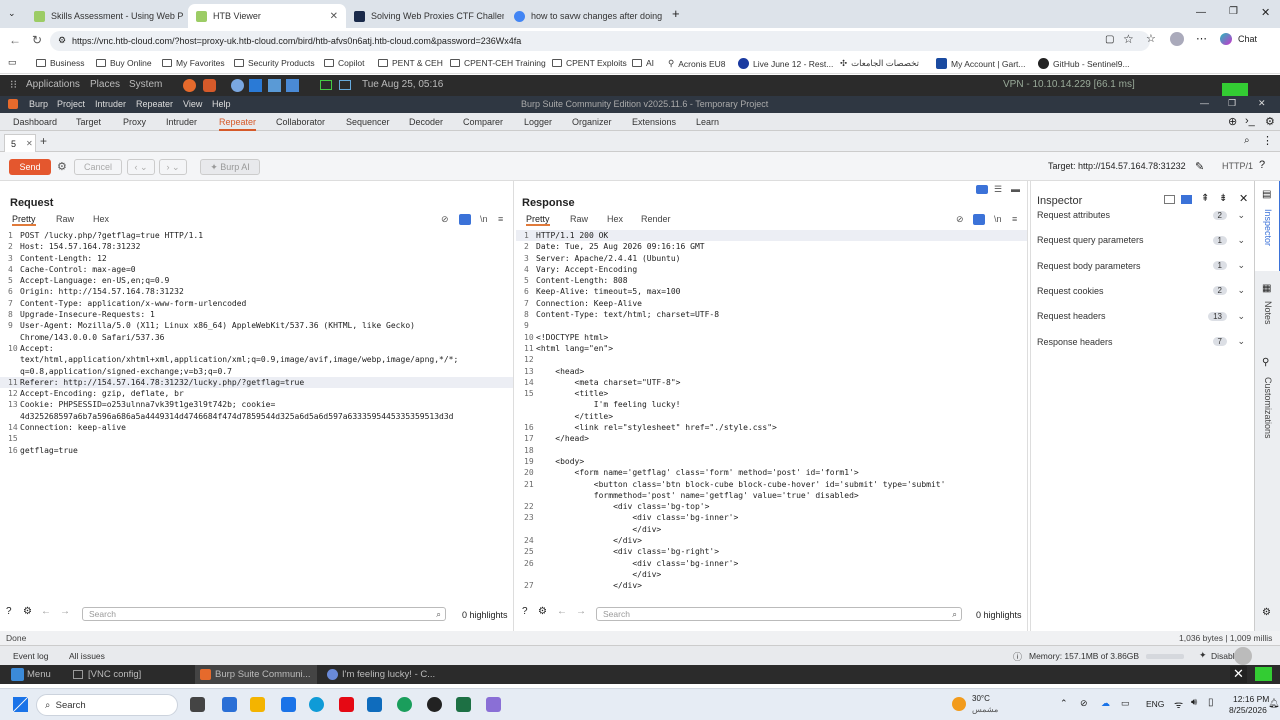  I want to click on volume-icon: 🔊︎, so click(1194, 702).